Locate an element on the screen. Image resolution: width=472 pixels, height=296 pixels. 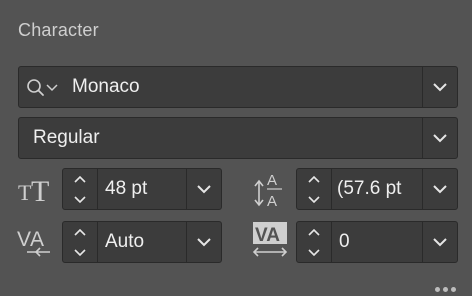
kerning-field: Auto is located at coordinates (142, 242).